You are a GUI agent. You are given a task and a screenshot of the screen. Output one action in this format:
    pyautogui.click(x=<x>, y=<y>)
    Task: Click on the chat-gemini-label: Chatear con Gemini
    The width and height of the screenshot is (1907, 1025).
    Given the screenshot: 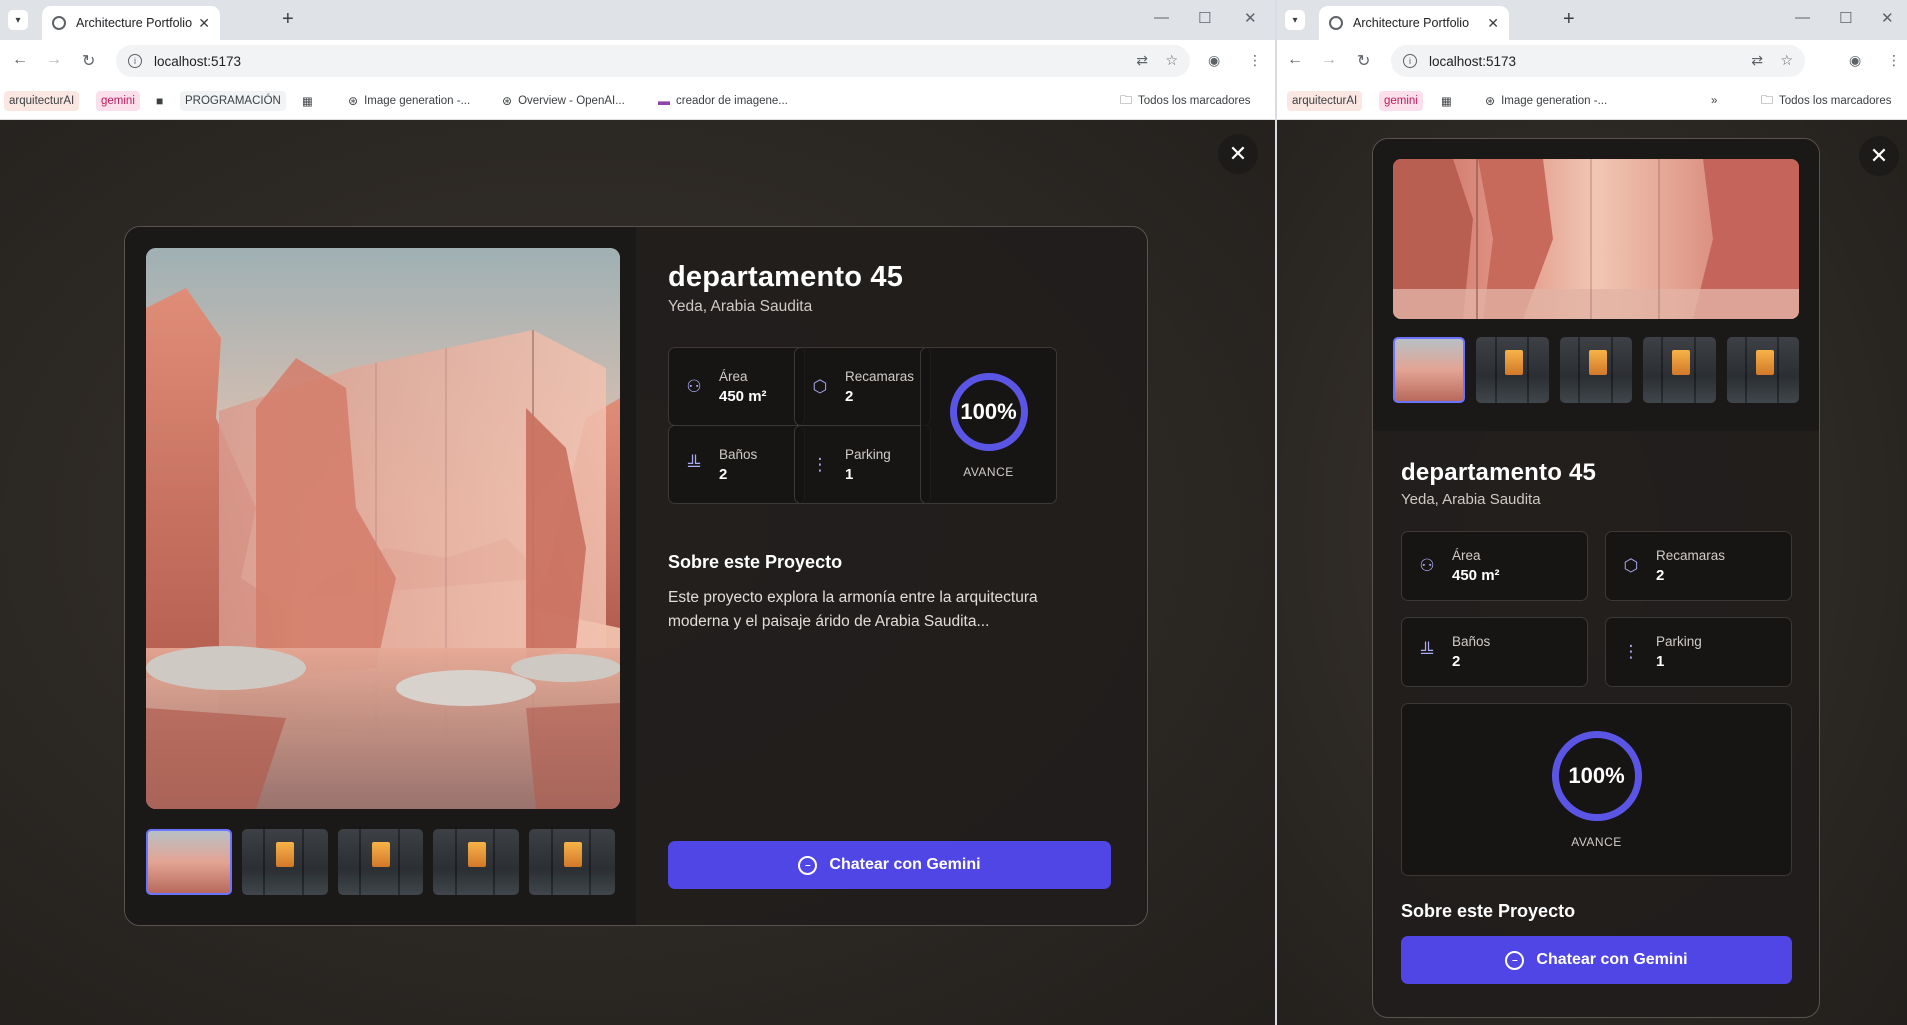 What is the action you would take?
    pyautogui.click(x=905, y=864)
    